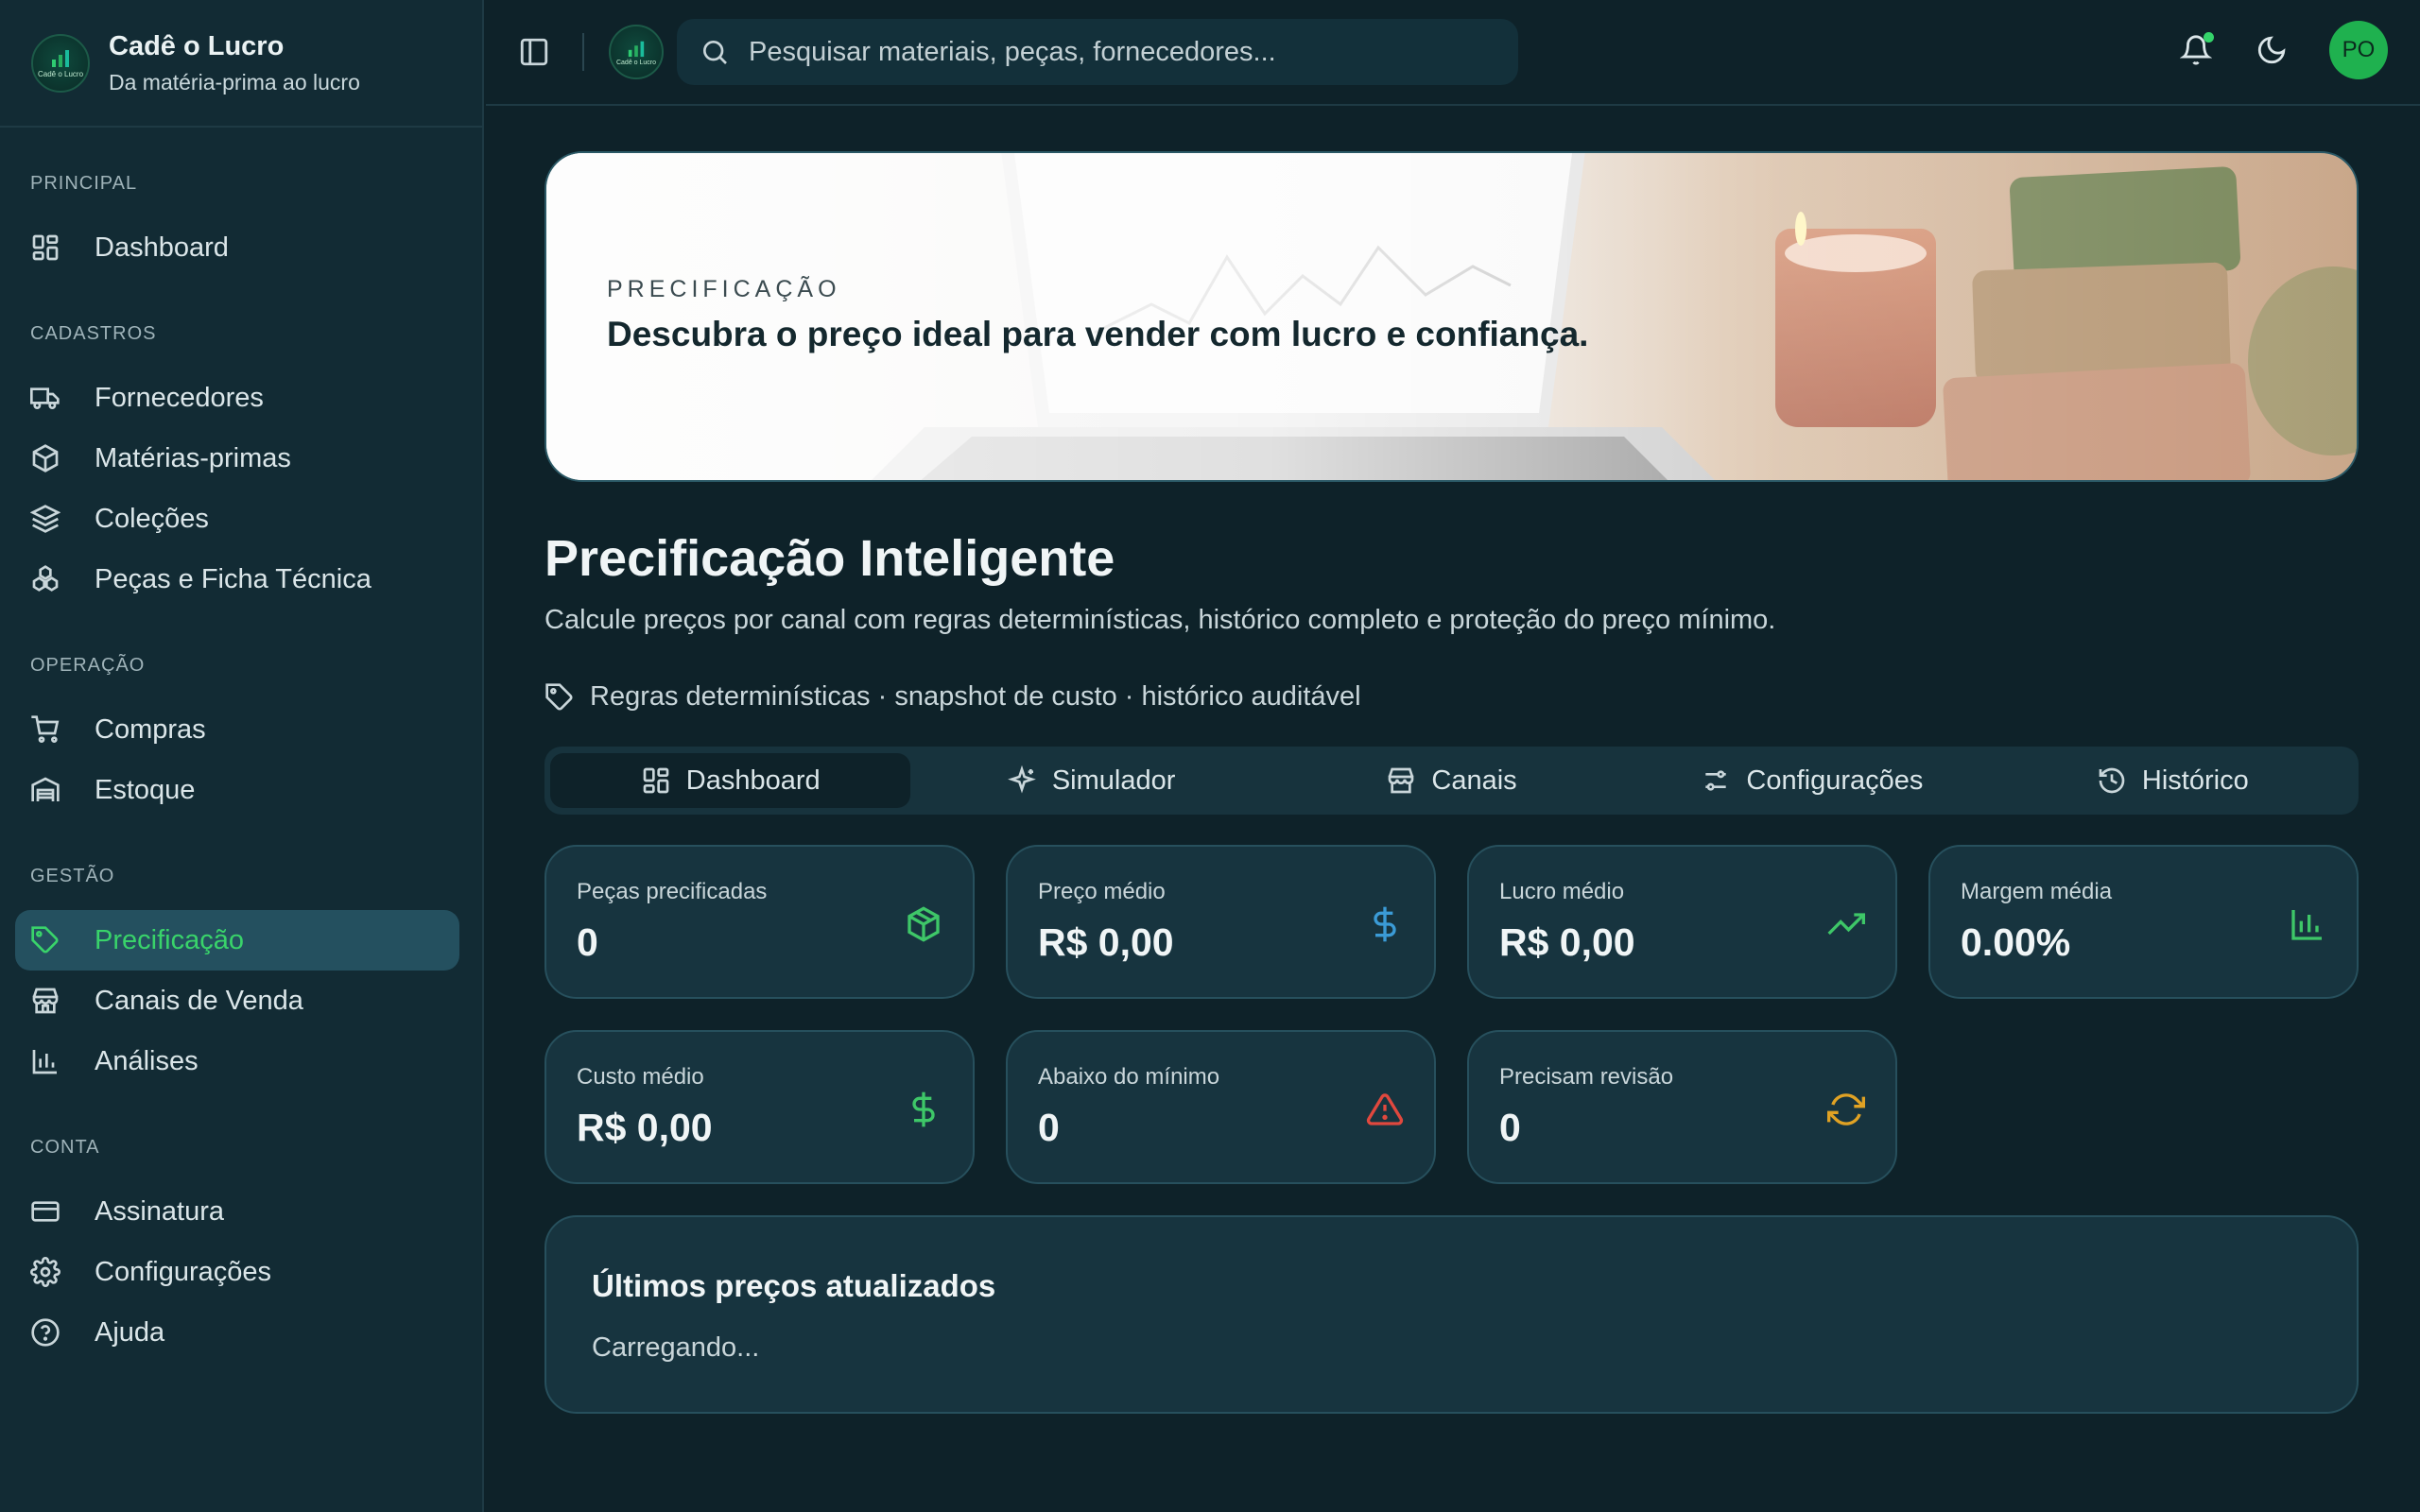 The height and width of the screenshot is (1512, 2420). What do you see at coordinates (237, 247) in the screenshot?
I see `sidebar-item-dashboard: Dashboard` at bounding box center [237, 247].